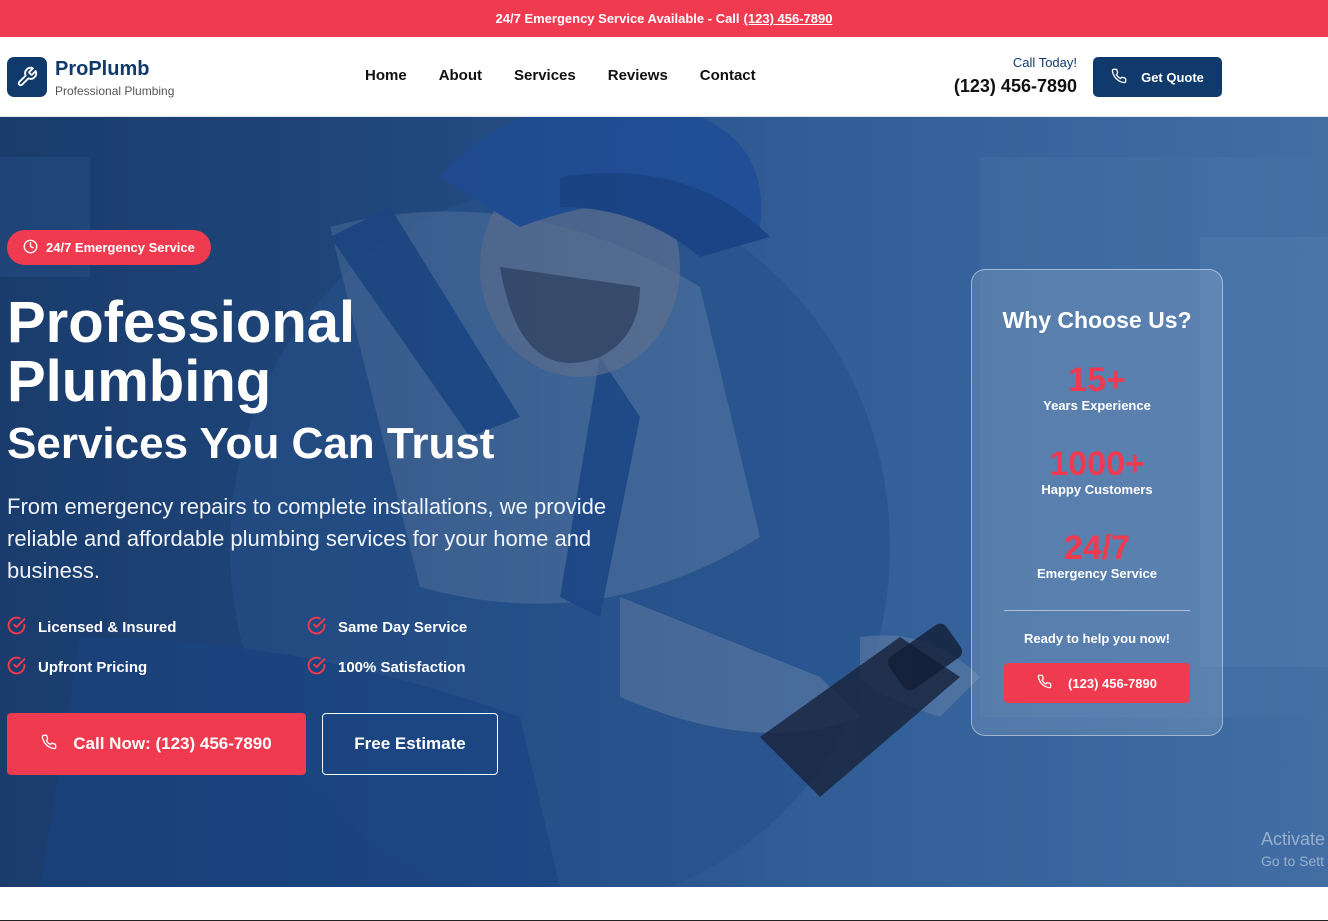 The width and height of the screenshot is (1328, 921). What do you see at coordinates (1015, 86) in the screenshot?
I see `header-phone: (123) 456-7890` at bounding box center [1015, 86].